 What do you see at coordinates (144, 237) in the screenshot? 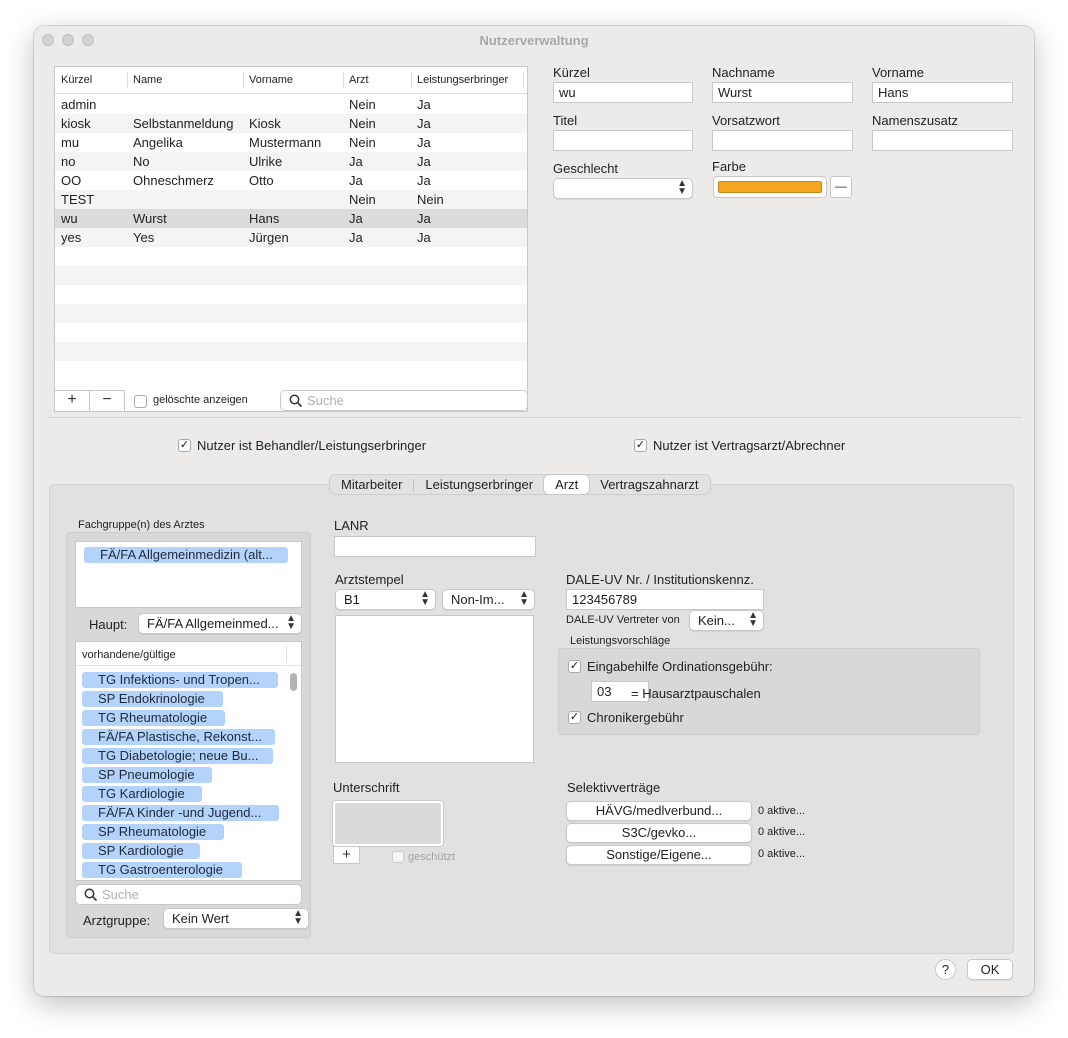
I see `table-cell-name: Yes` at bounding box center [144, 237].